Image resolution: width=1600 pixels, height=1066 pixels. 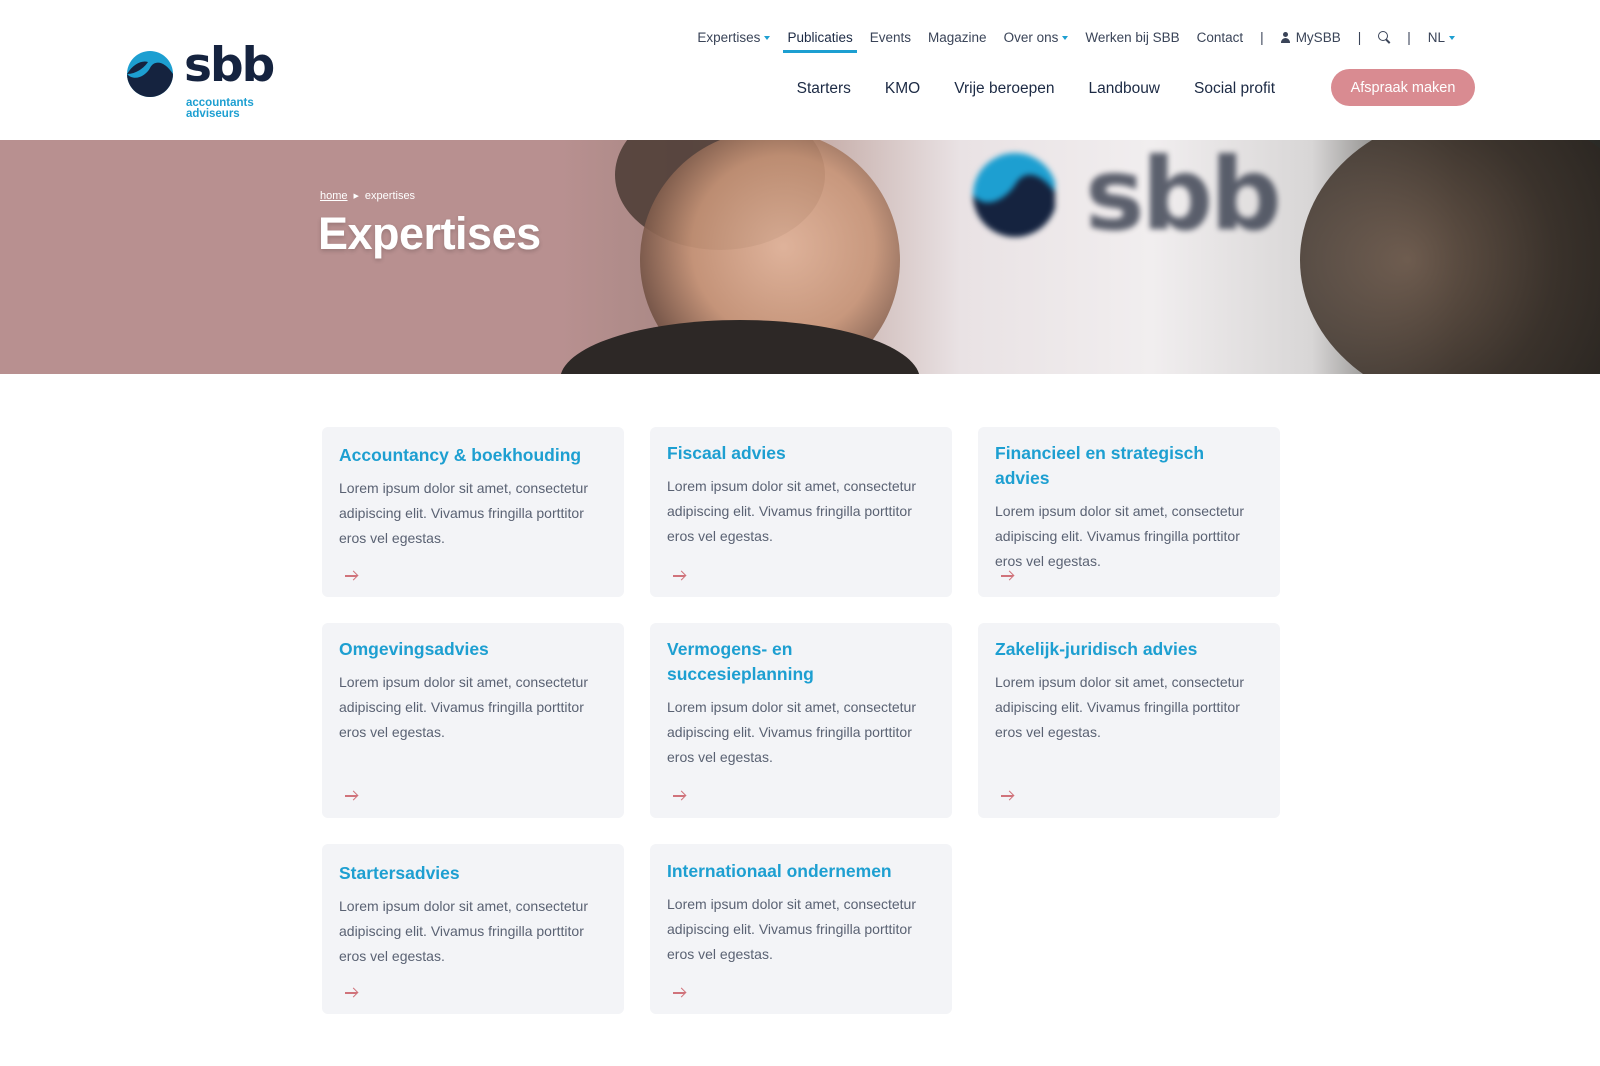 I want to click on logo-tagline: accountants adviseurs, so click(x=220, y=108).